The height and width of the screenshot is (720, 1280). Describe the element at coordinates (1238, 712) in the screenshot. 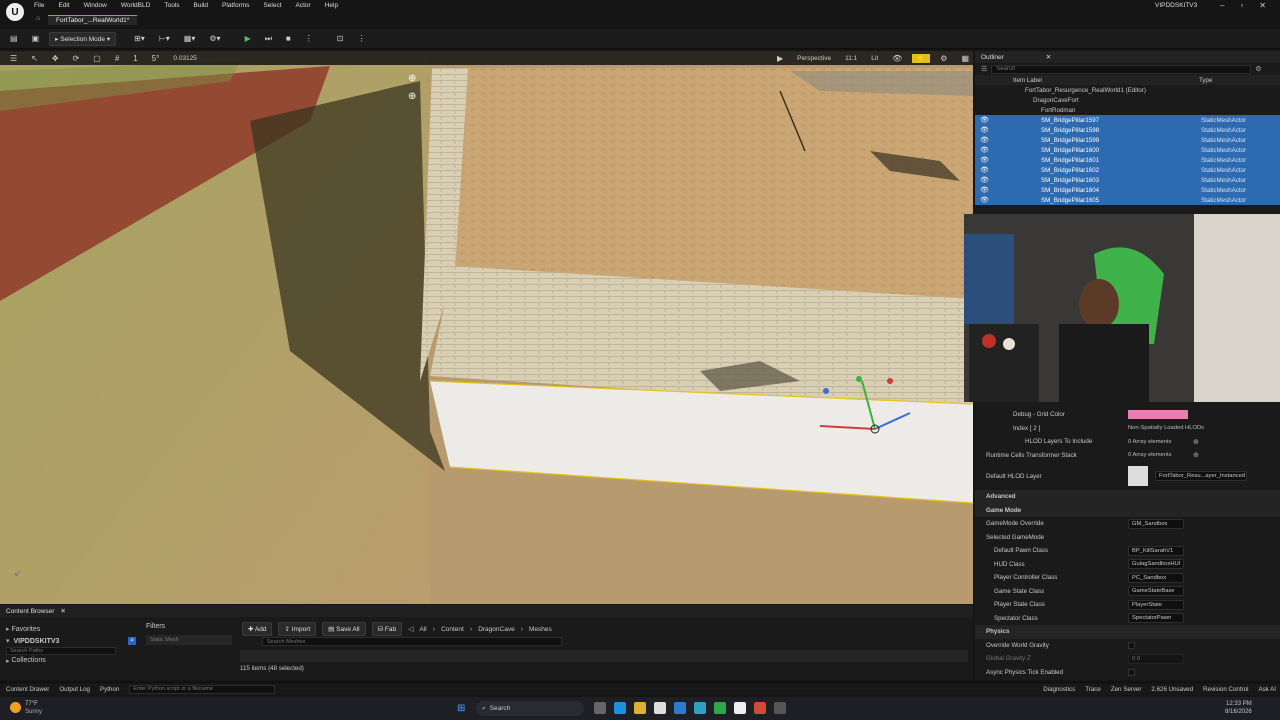

I see `clock-date: 8/16/2026` at that location.